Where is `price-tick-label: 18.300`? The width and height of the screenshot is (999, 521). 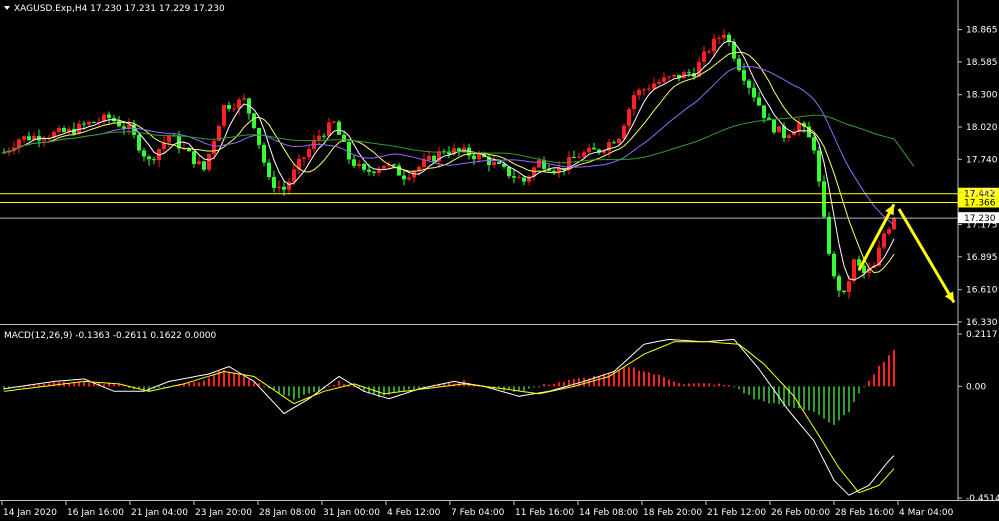
price-tick-label: 18.300 is located at coordinates (982, 96).